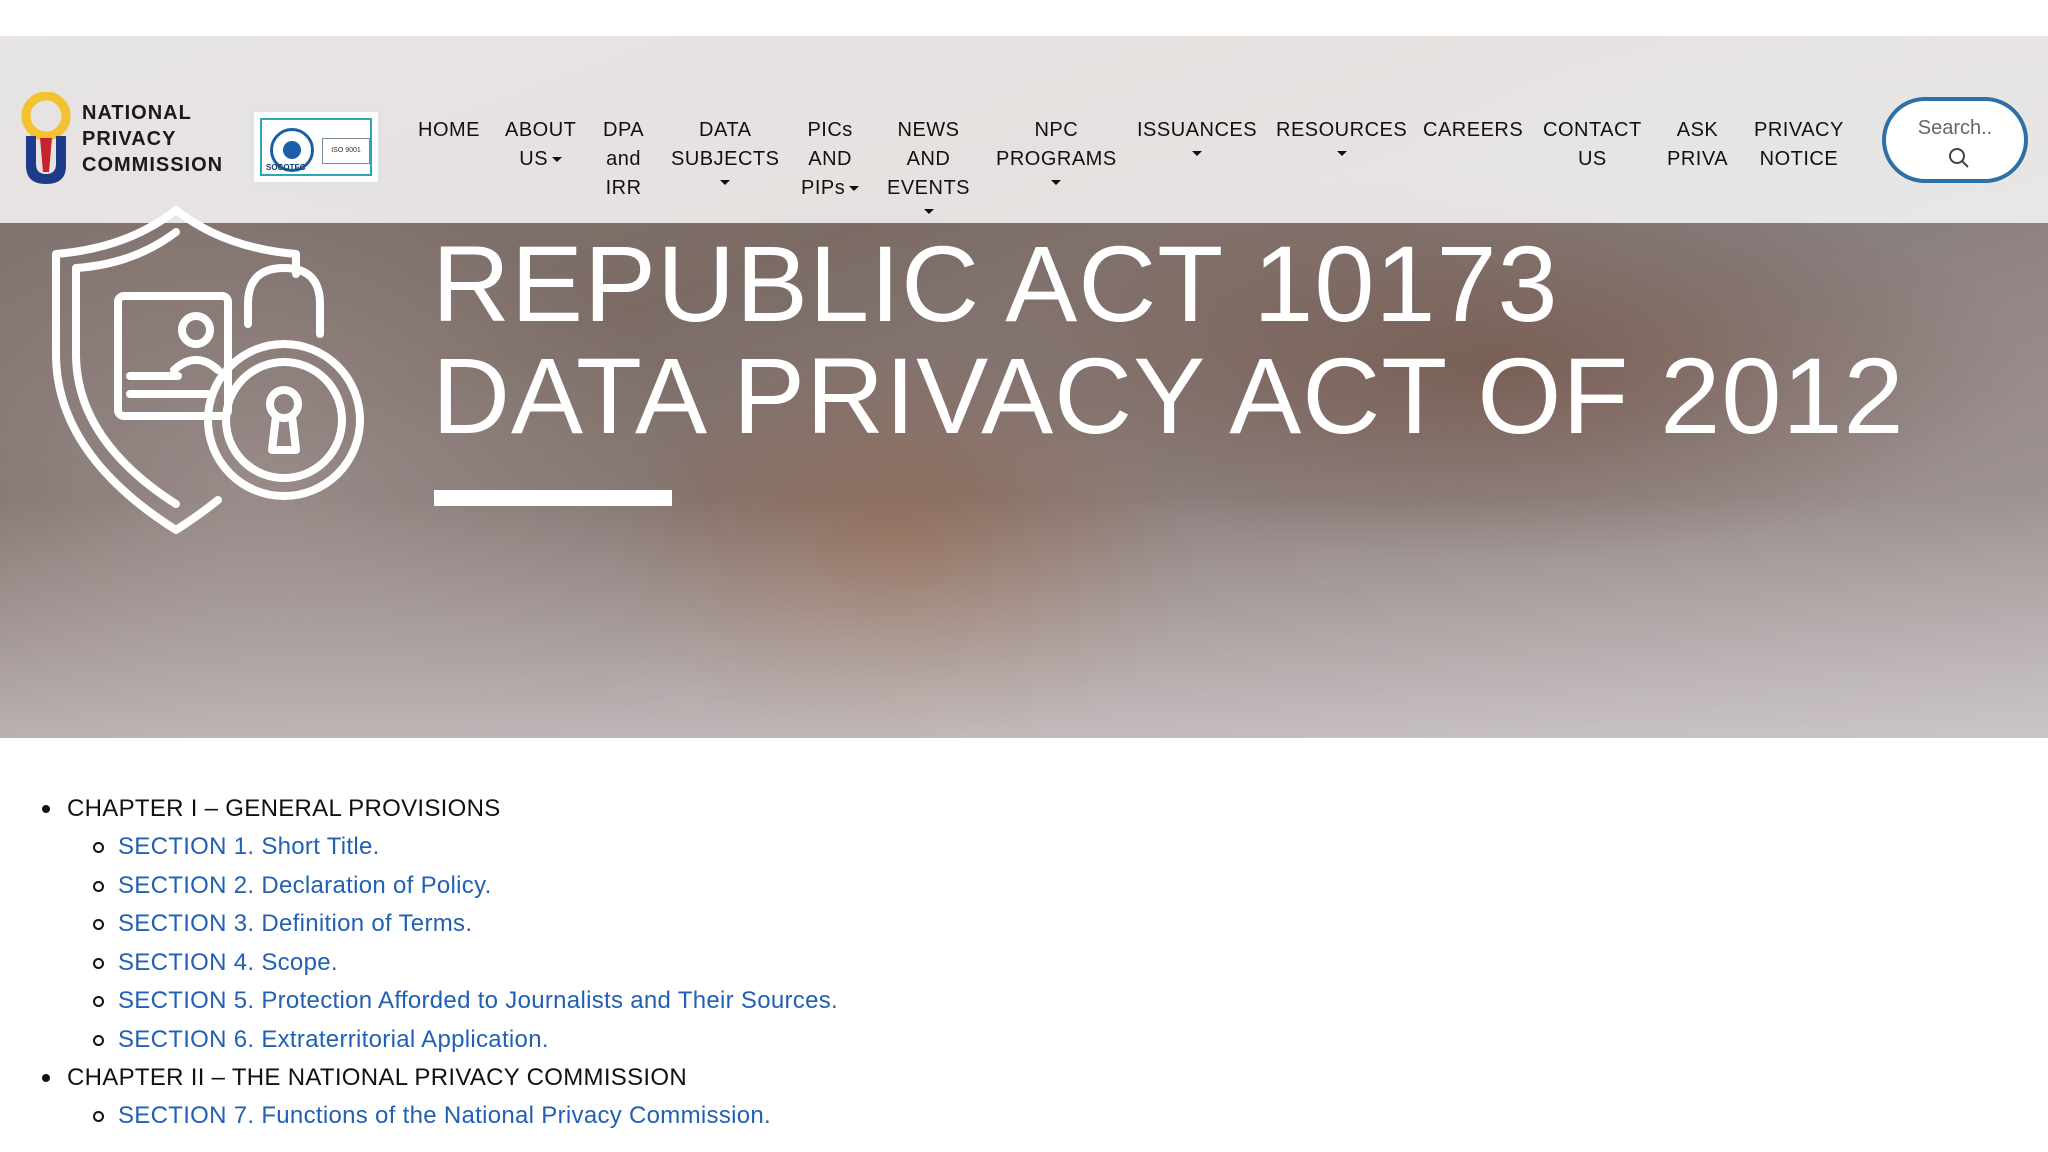  I want to click on nav-home: HOME, so click(449, 130).